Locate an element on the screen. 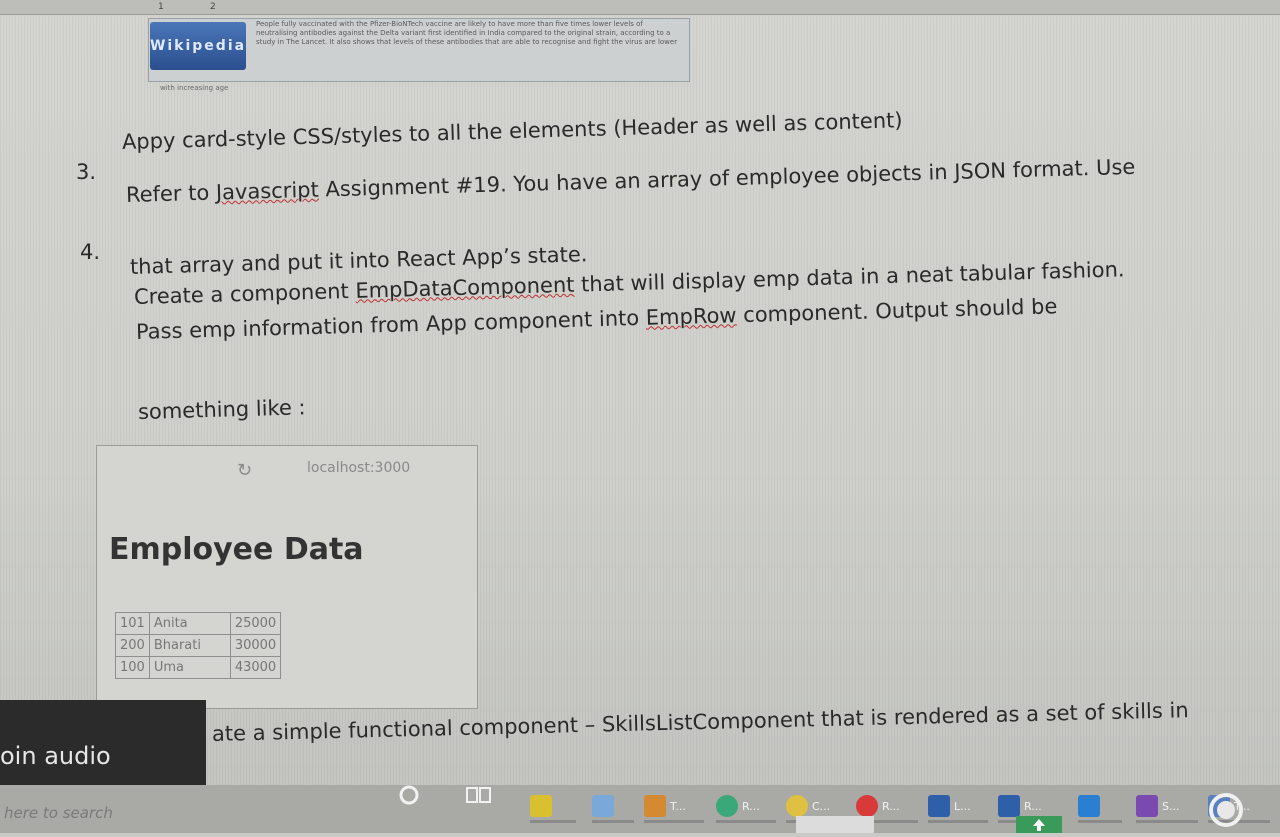  ruler: 1 2 is located at coordinates (640, 7).